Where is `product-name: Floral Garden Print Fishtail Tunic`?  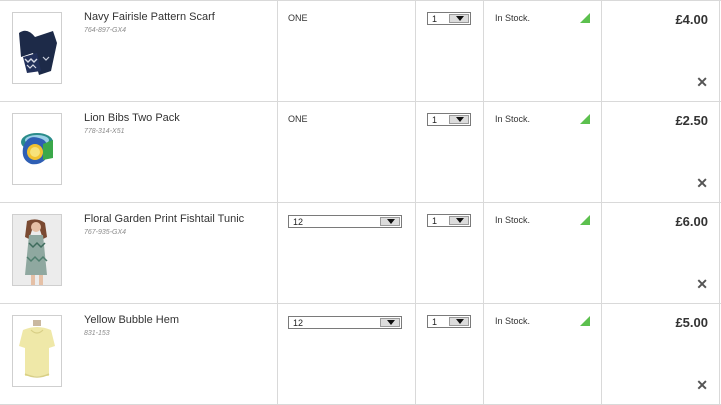
product-name: Floral Garden Print Fishtail Tunic is located at coordinates (164, 219).